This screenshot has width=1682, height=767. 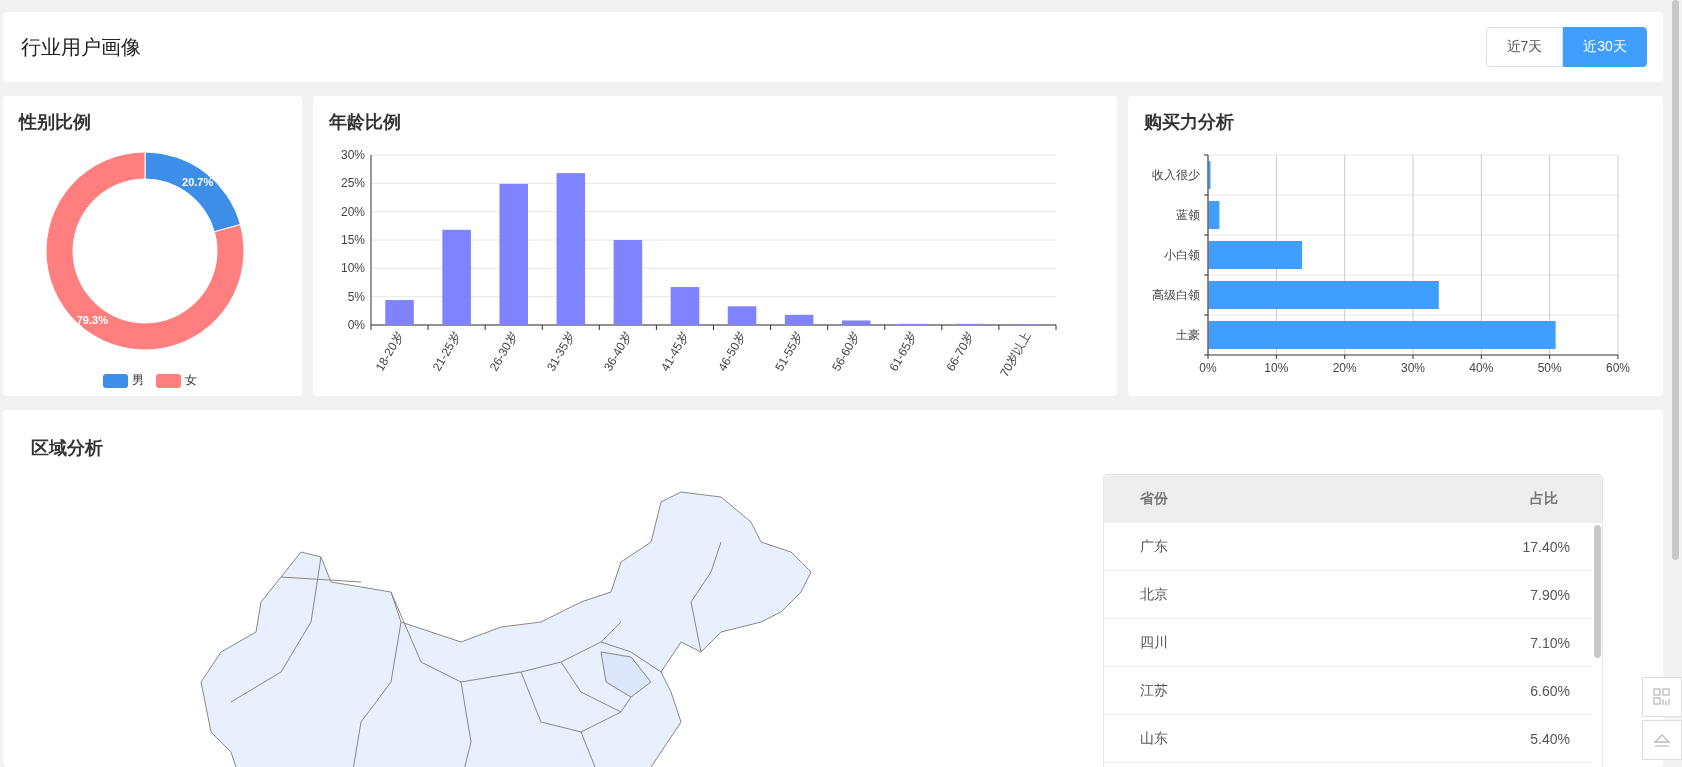 I want to click on axis-category-label: 土豪, so click(x=1188, y=335).